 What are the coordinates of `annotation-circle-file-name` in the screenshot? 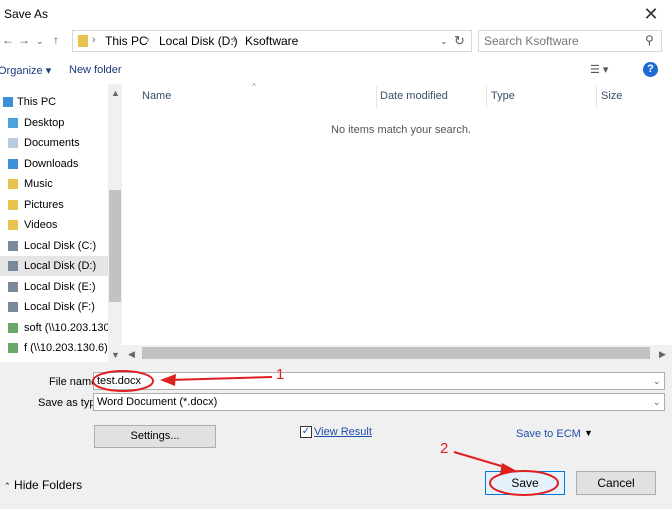 It's located at (123, 381).